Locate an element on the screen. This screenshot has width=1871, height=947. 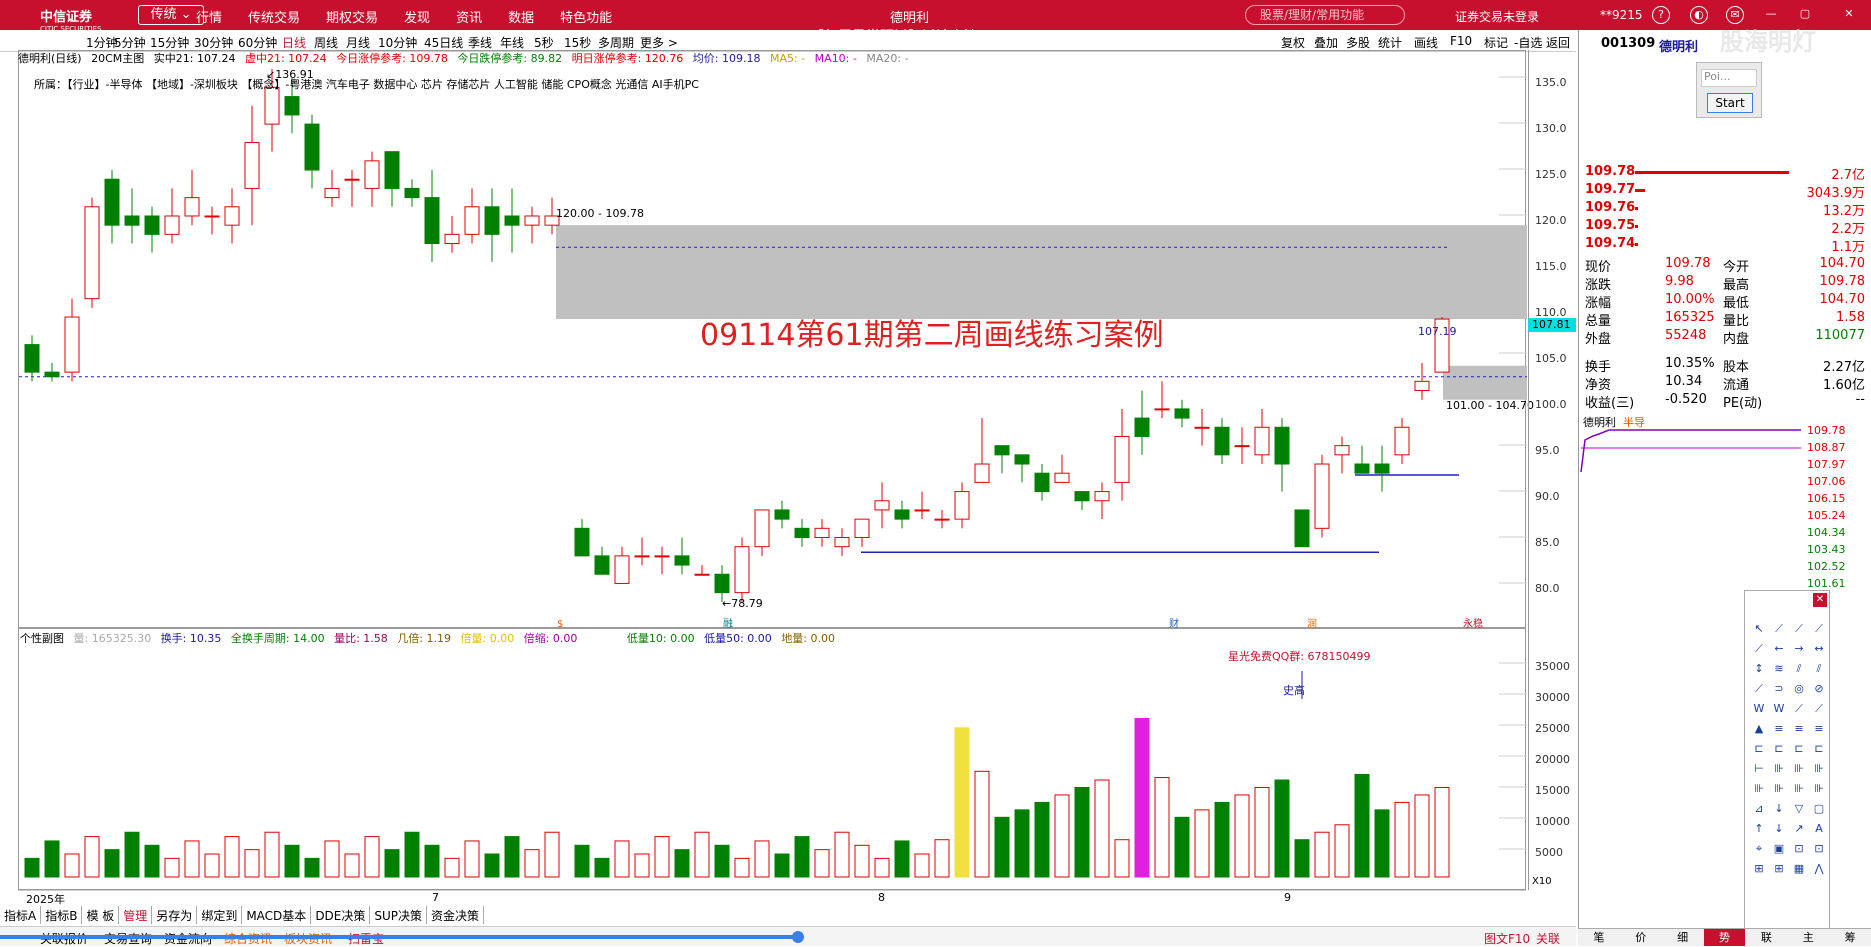
tab-period: 日线 is located at coordinates (294, 42).